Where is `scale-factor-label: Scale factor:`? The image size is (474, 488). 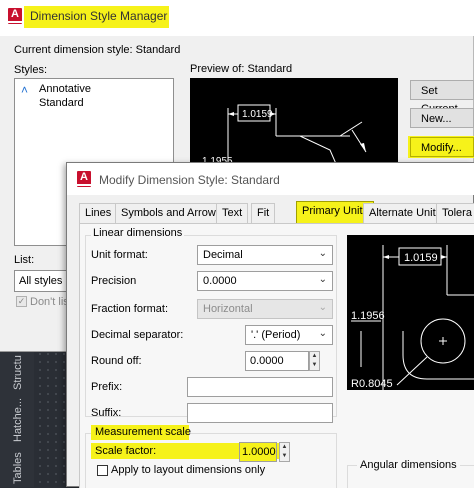 scale-factor-label: Scale factor: is located at coordinates (126, 451).